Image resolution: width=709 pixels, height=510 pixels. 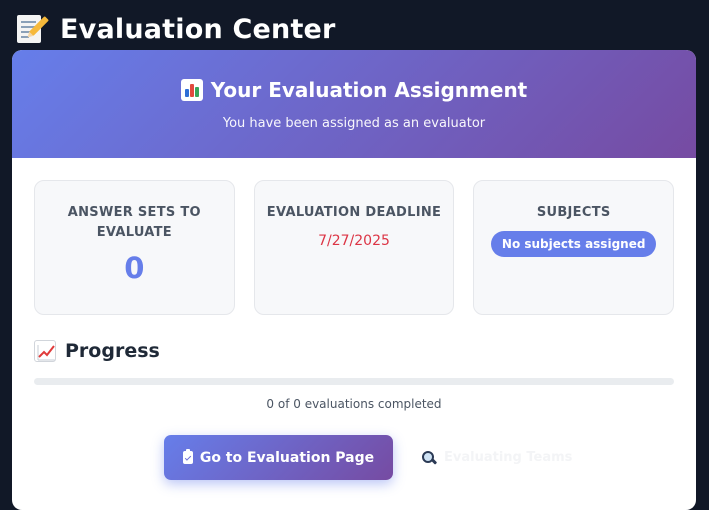 I want to click on assignment-subtitle: You have been assigned as an evaluator, so click(x=354, y=123).